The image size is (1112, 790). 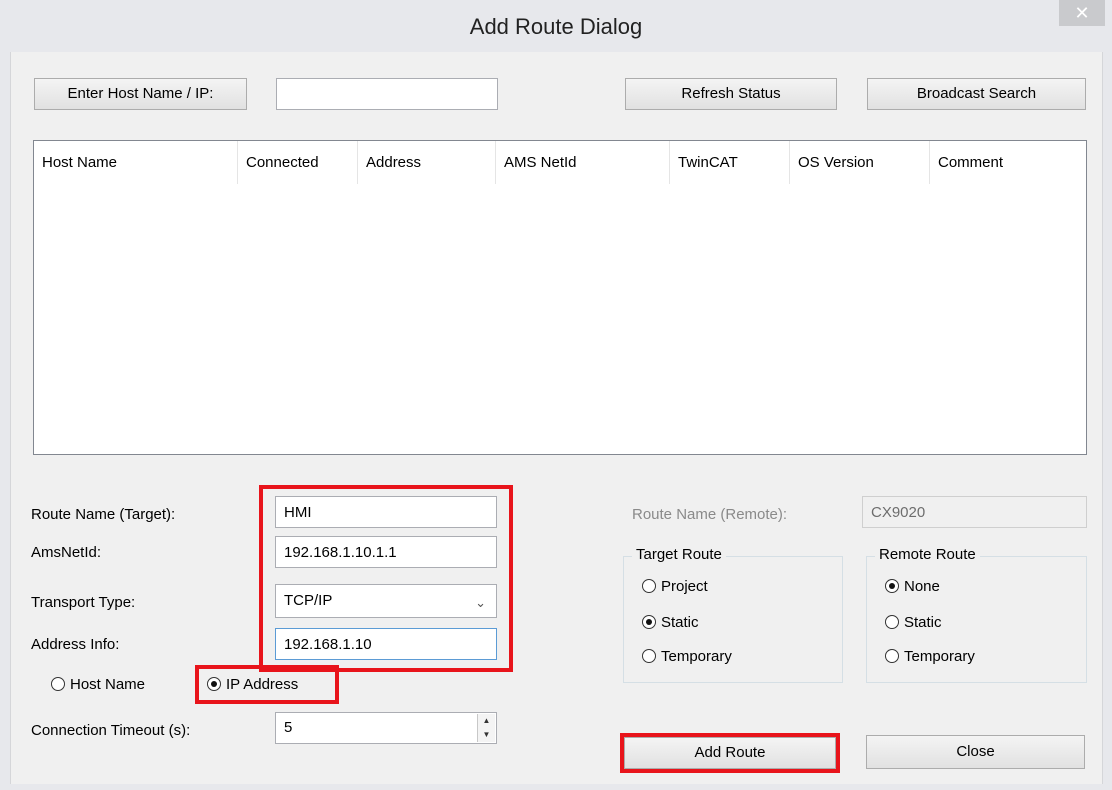 I want to click on dialog-title: Add Route Dialog, so click(x=556, y=26).